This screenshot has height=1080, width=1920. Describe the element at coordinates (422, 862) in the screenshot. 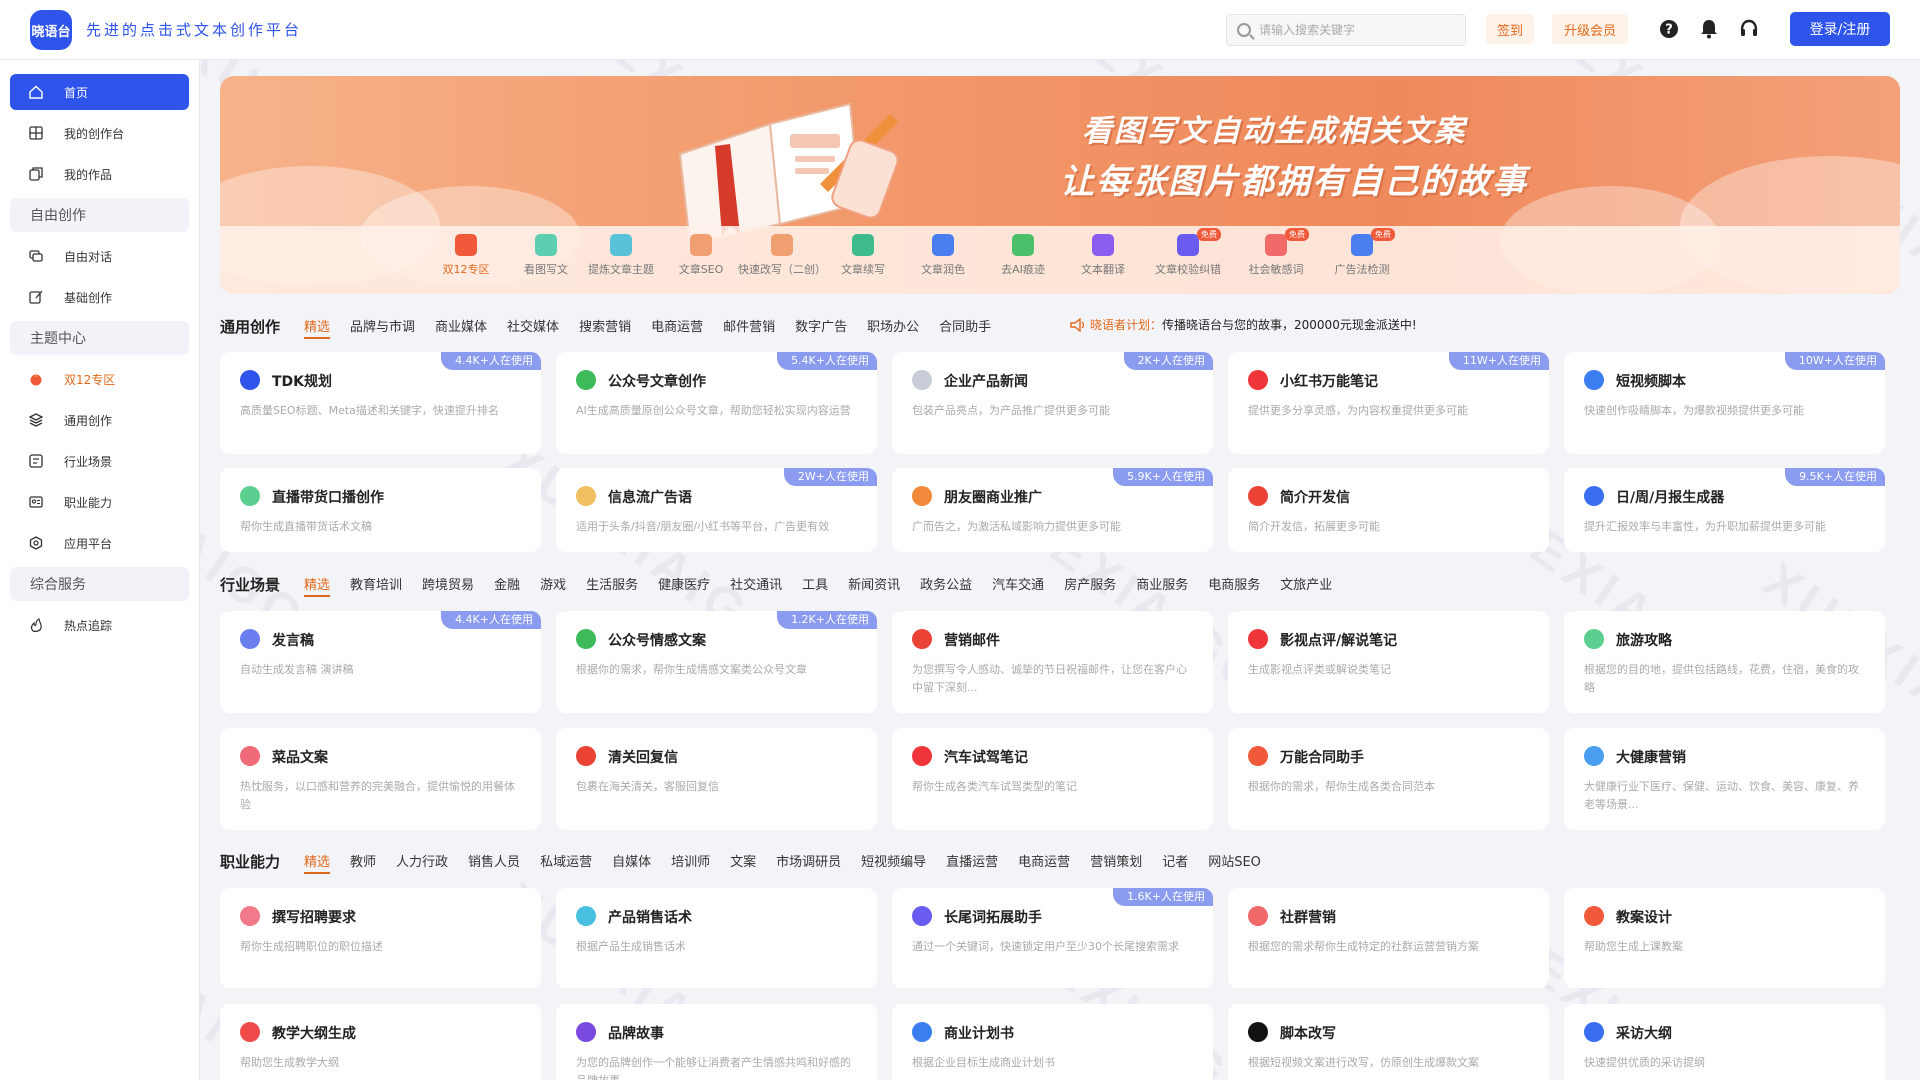

I see `tab-profession-2: 人力行政` at that location.